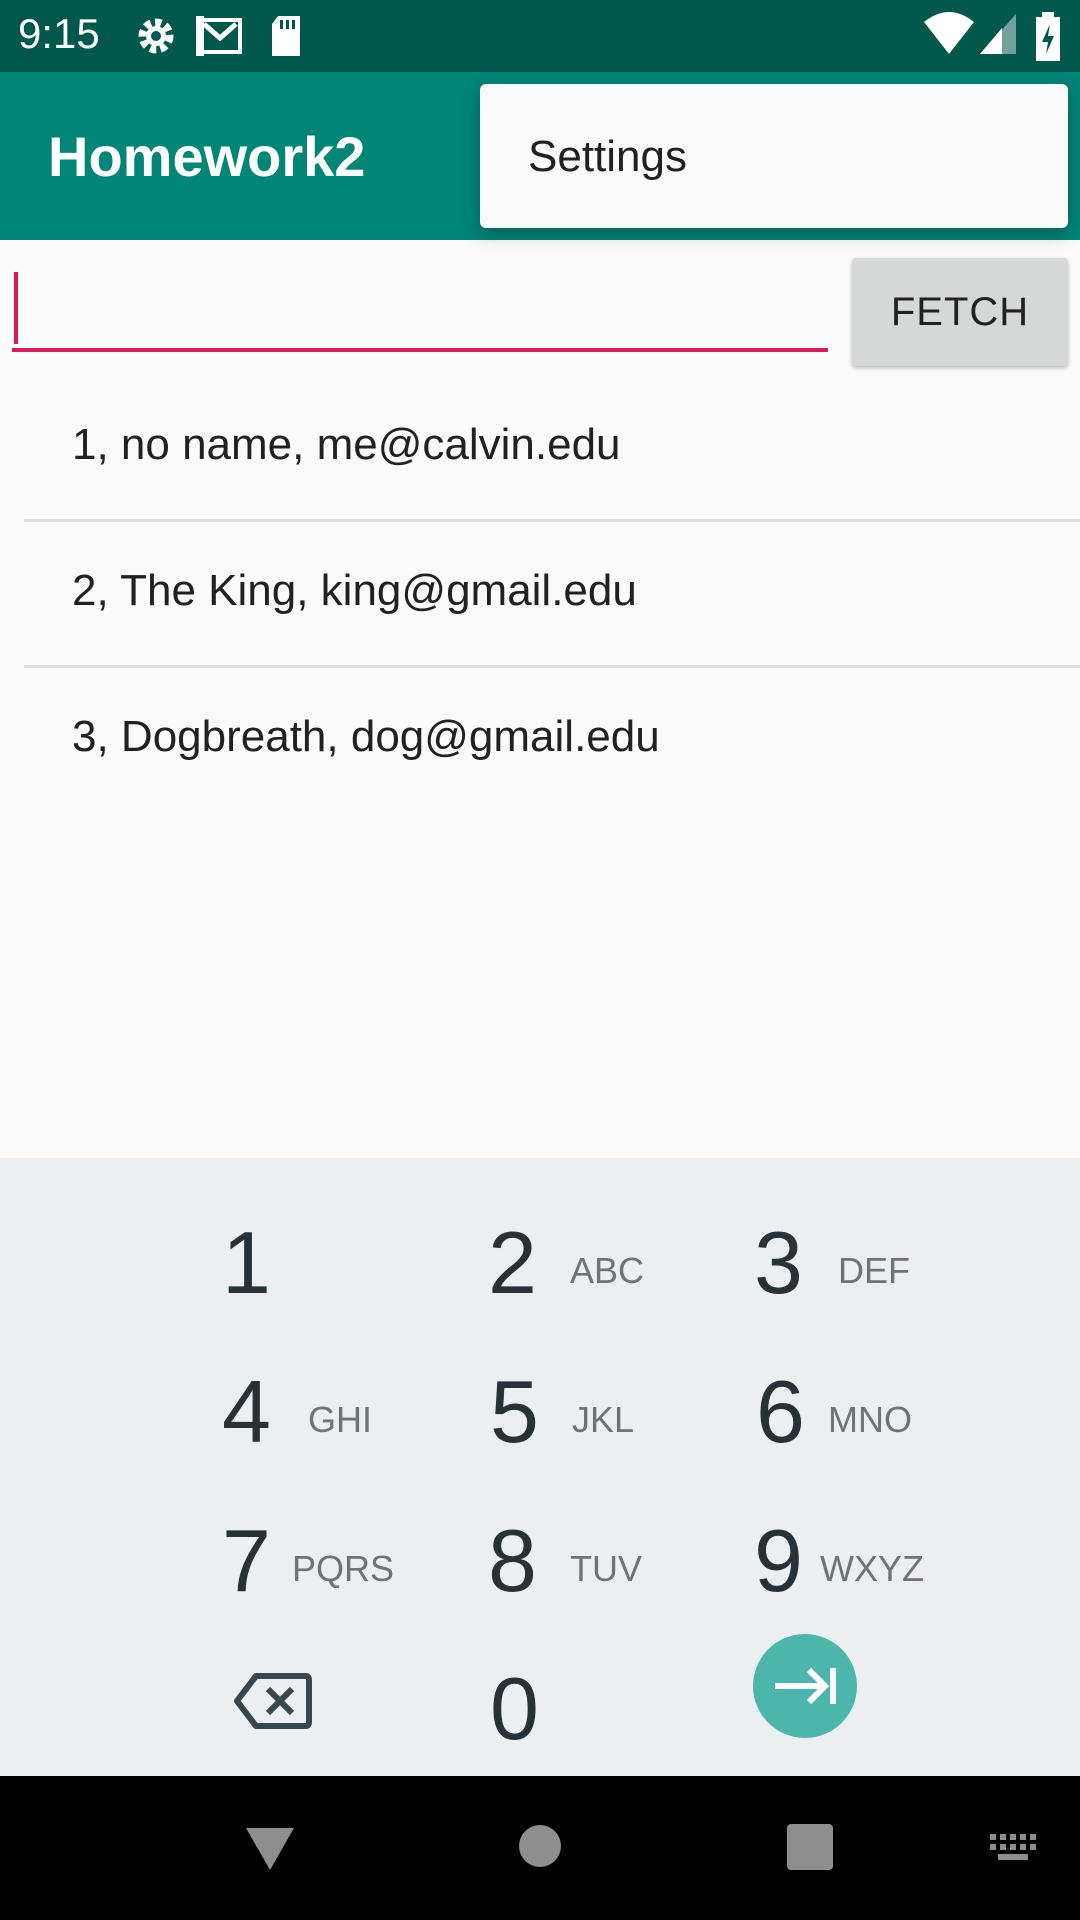 This screenshot has height=1920, width=1080. What do you see at coordinates (16, 308) in the screenshot?
I see `text-cursor` at bounding box center [16, 308].